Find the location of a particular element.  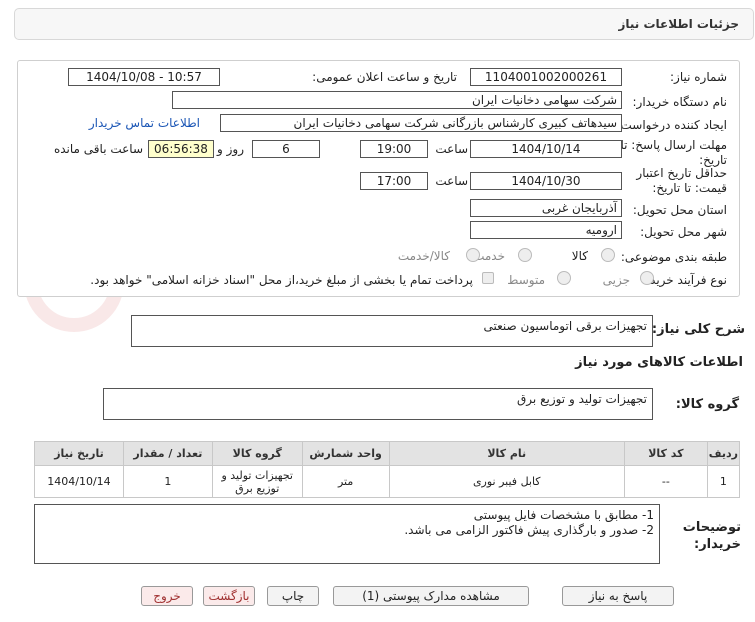

column-header: تعداد / مقدار is located at coordinates (167, 453).